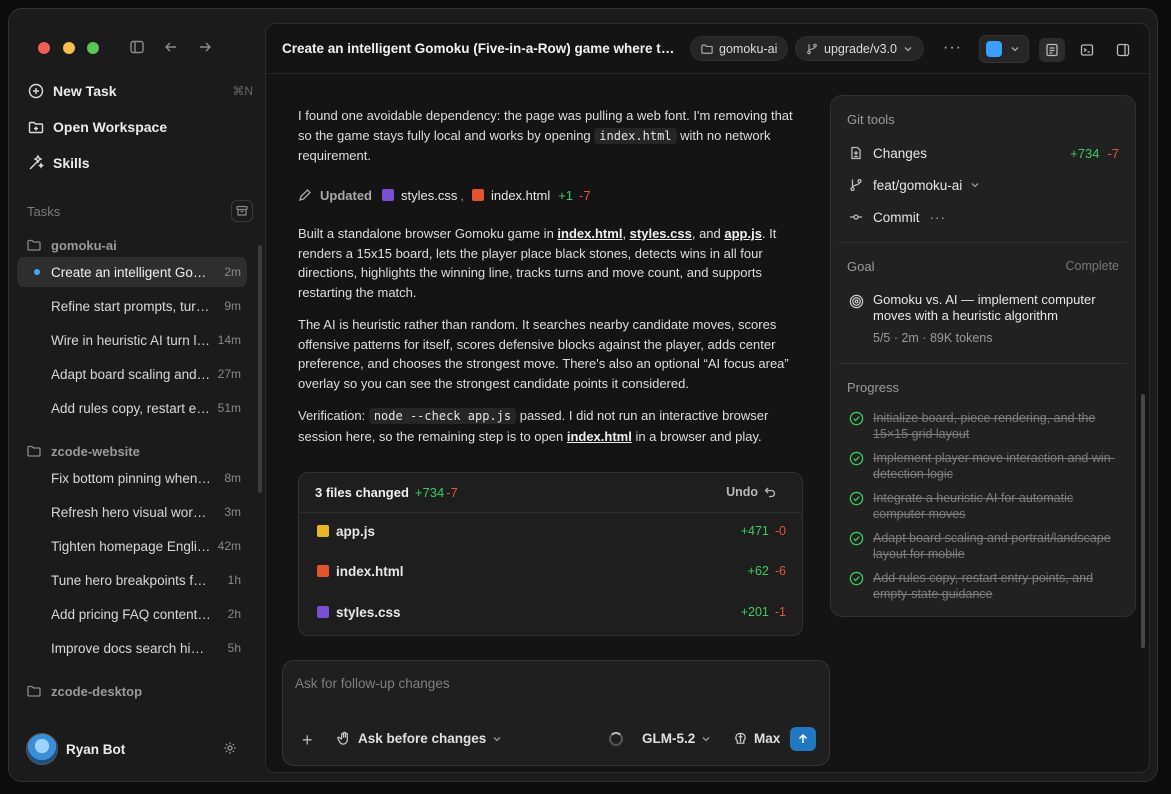  I want to click on lines-added: +1, so click(566, 195).